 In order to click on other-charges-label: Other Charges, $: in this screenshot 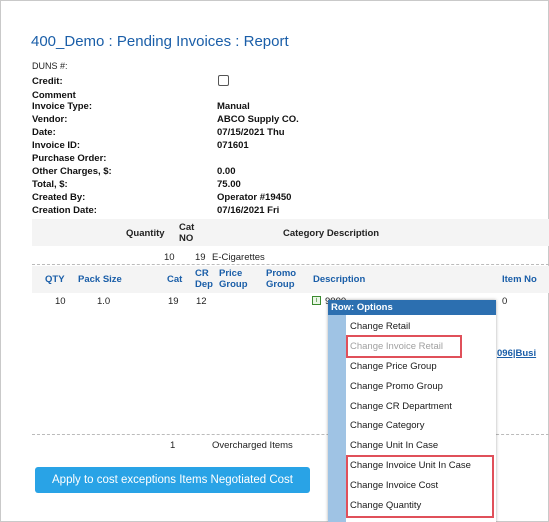, I will do `click(72, 171)`.